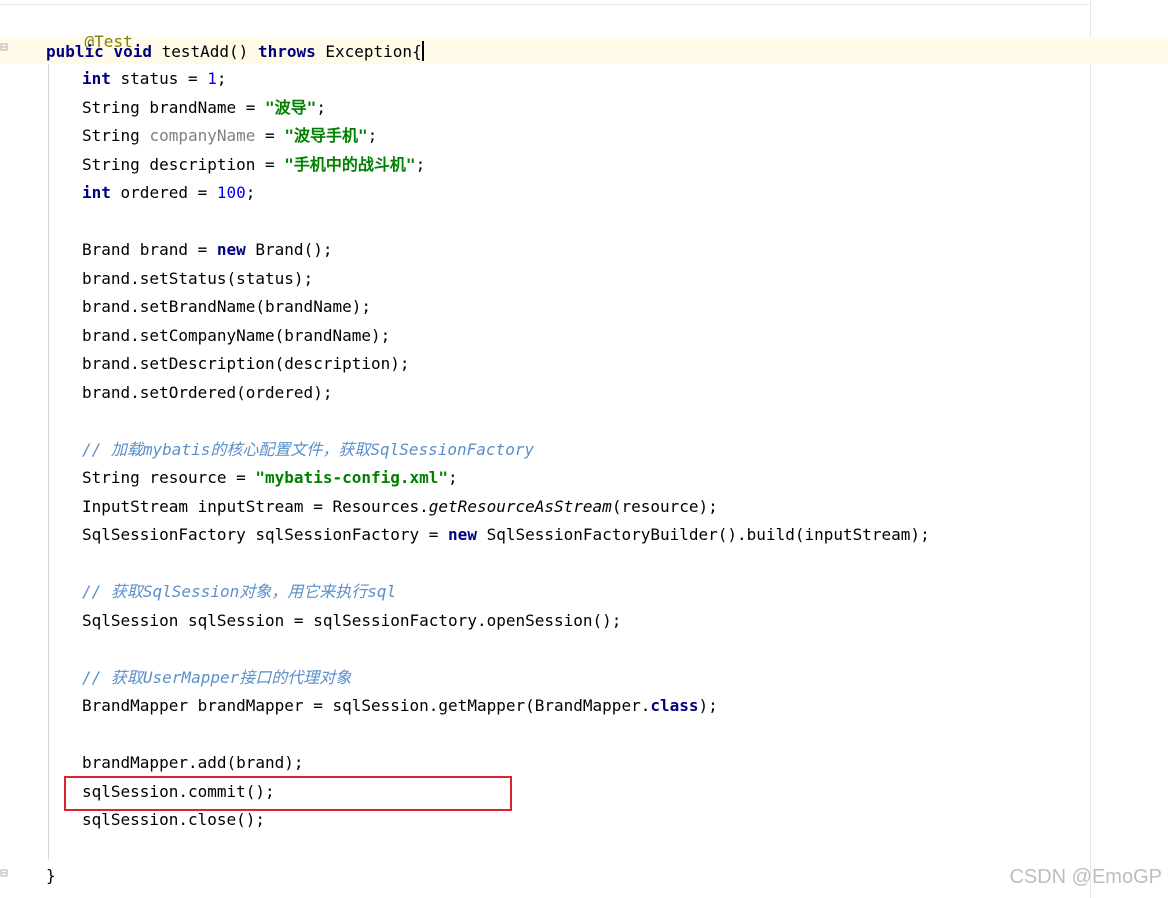 This screenshot has height=898, width=1168. I want to click on code-text: (resource);, so click(664, 506).